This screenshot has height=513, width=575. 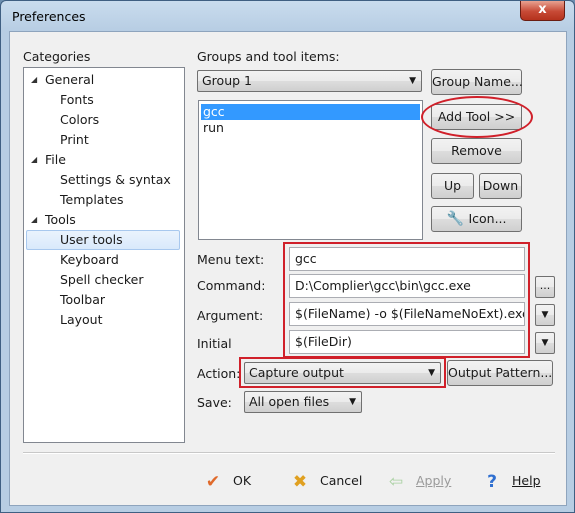 What do you see at coordinates (227, 481) in the screenshot?
I see `ok-button: ✔ OK` at bounding box center [227, 481].